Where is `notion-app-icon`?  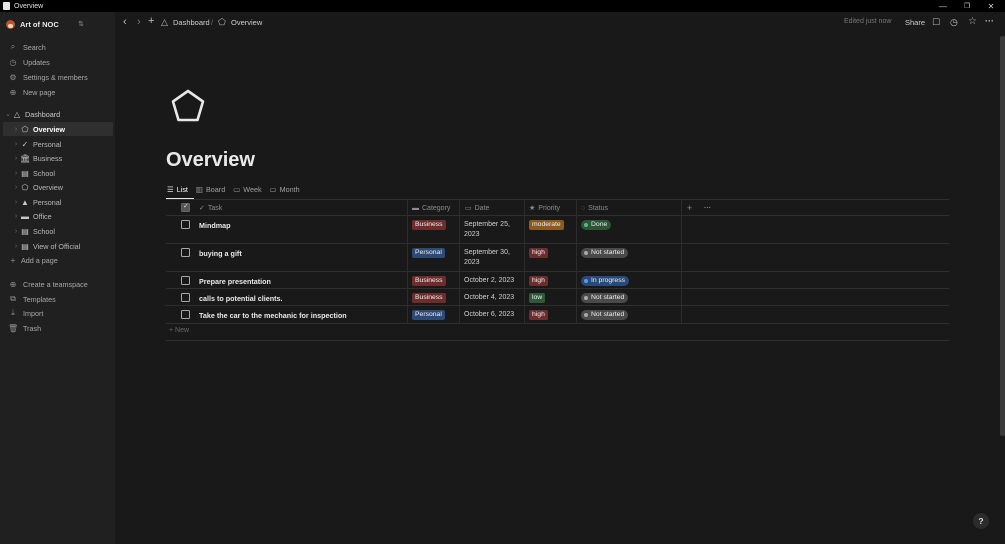 notion-app-icon is located at coordinates (6, 6).